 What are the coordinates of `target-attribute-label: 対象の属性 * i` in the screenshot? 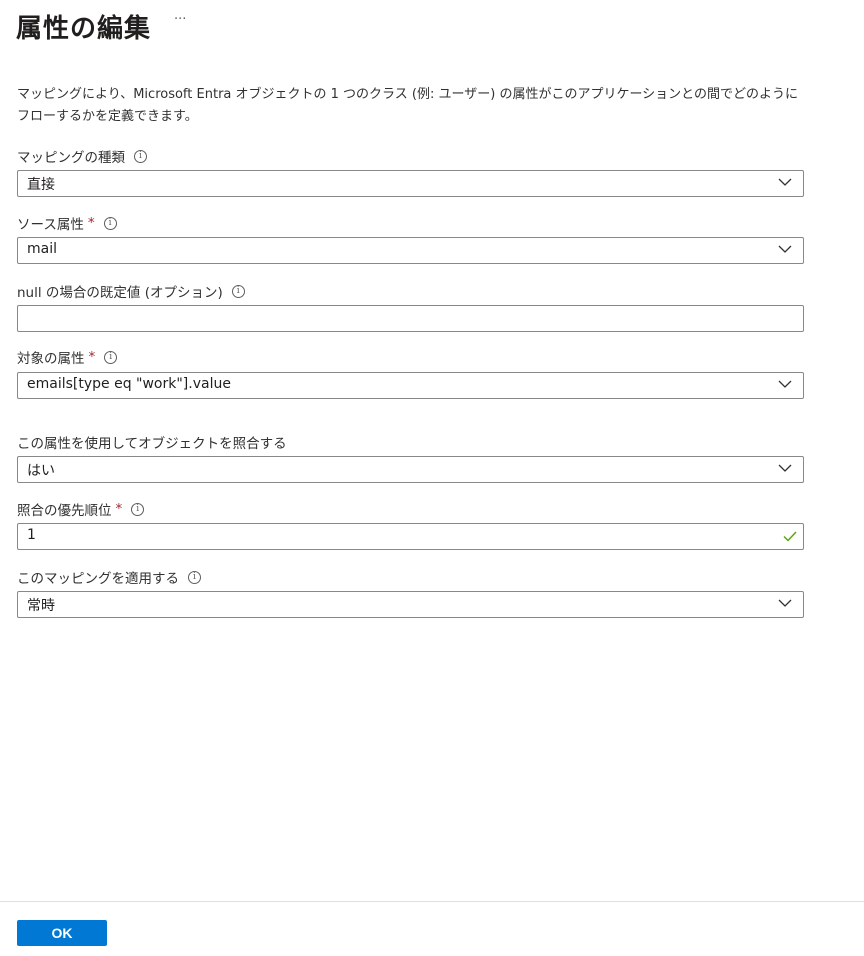 It's located at (67, 357).